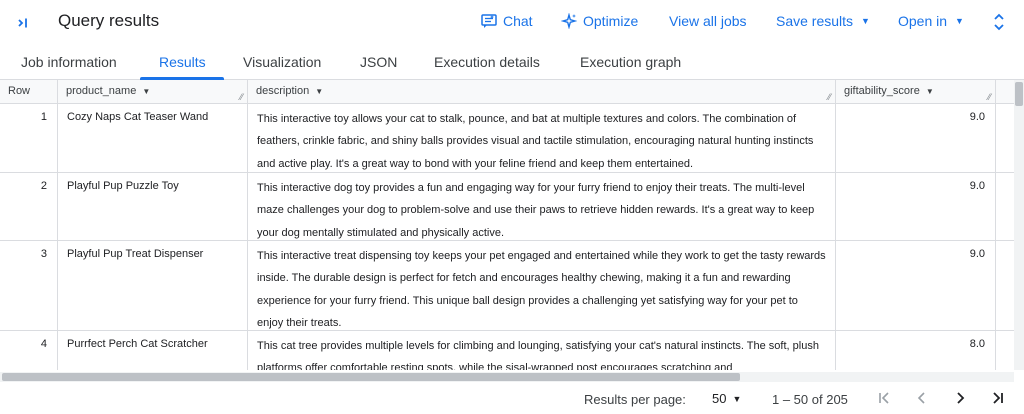 This screenshot has width=1024, height=414. I want to click on optimize-button: Optimize, so click(599, 21).